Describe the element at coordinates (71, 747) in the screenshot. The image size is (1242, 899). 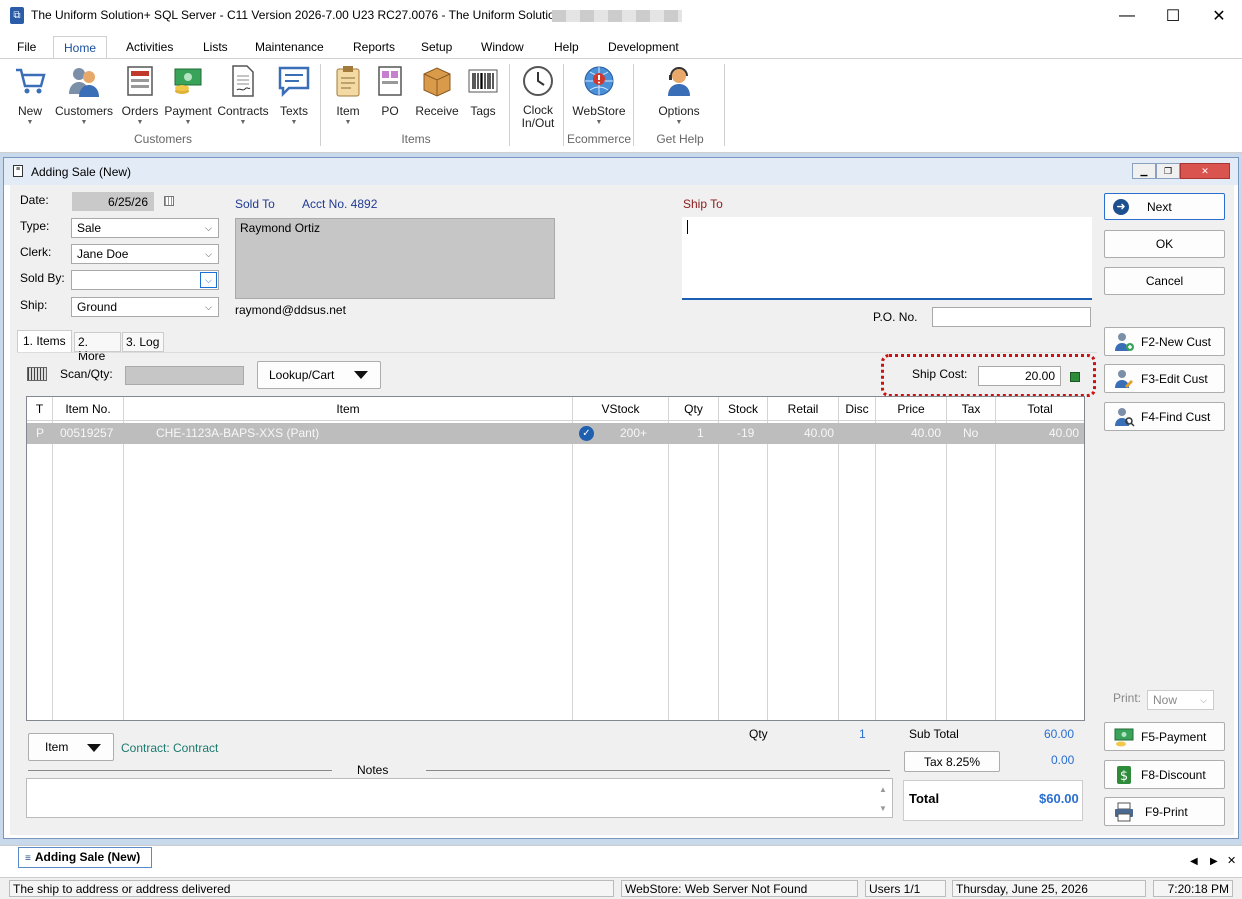
I see `item-type-dropdown: Item` at that location.